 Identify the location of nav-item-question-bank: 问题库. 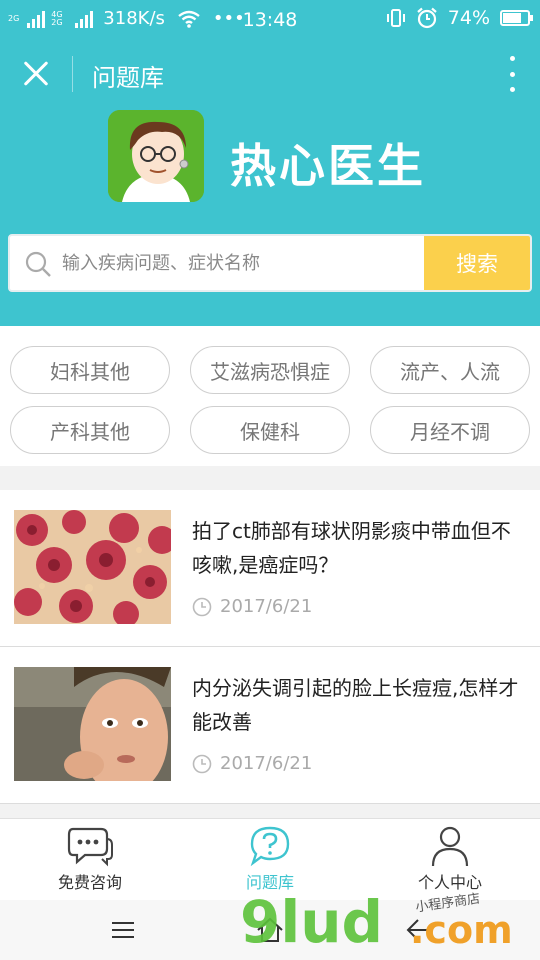
(270, 860).